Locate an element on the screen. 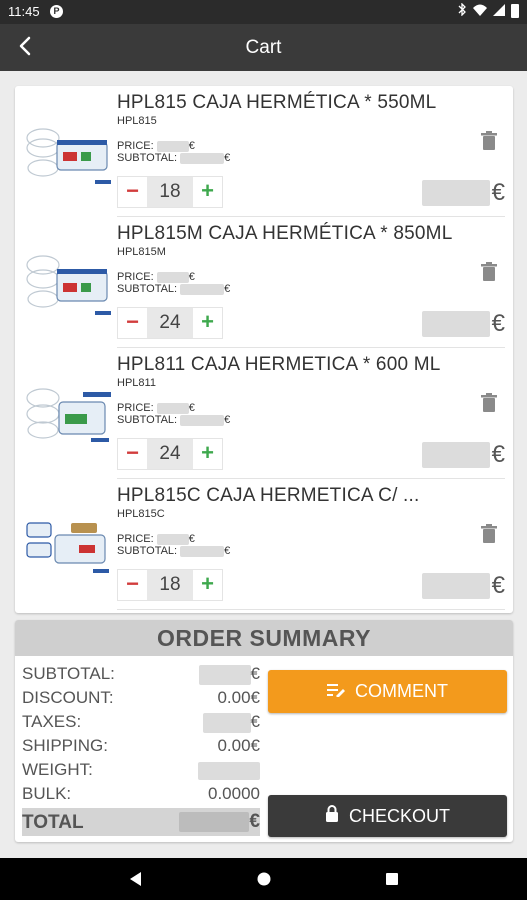 The width and height of the screenshot is (527, 900). system-nav-bar is located at coordinates (263, 879).